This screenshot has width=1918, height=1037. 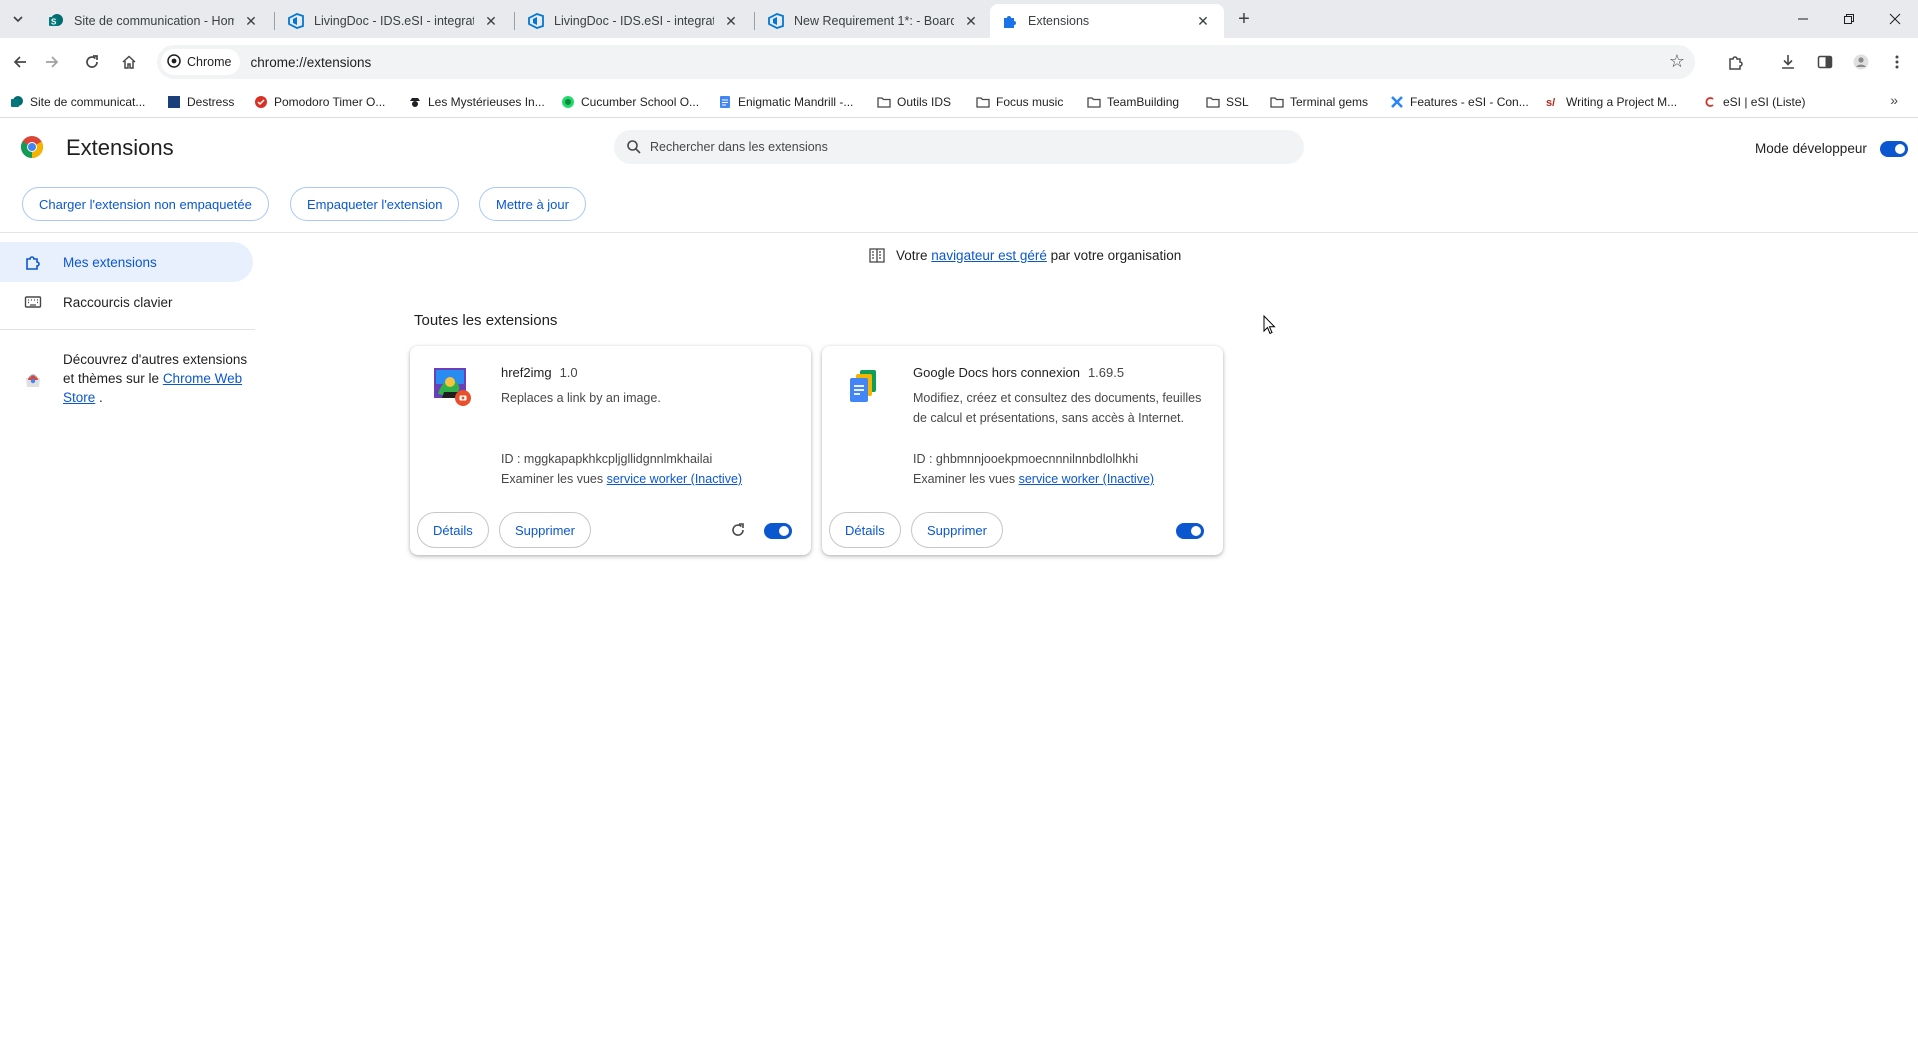 I want to click on extension-id: ID : mggkapapkhkcpljgllidgnnlmkhailai, so click(x=607, y=459).